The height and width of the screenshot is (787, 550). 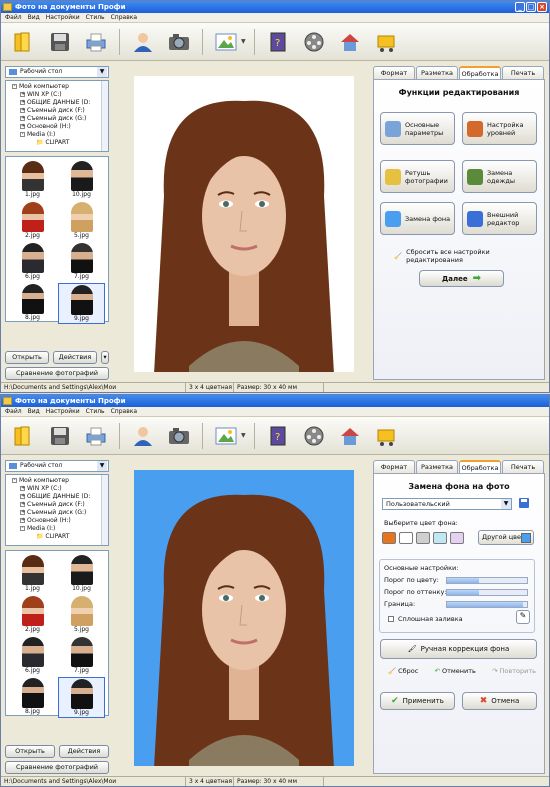 I want to click on film-reel-icon, so click(x=314, y=436).